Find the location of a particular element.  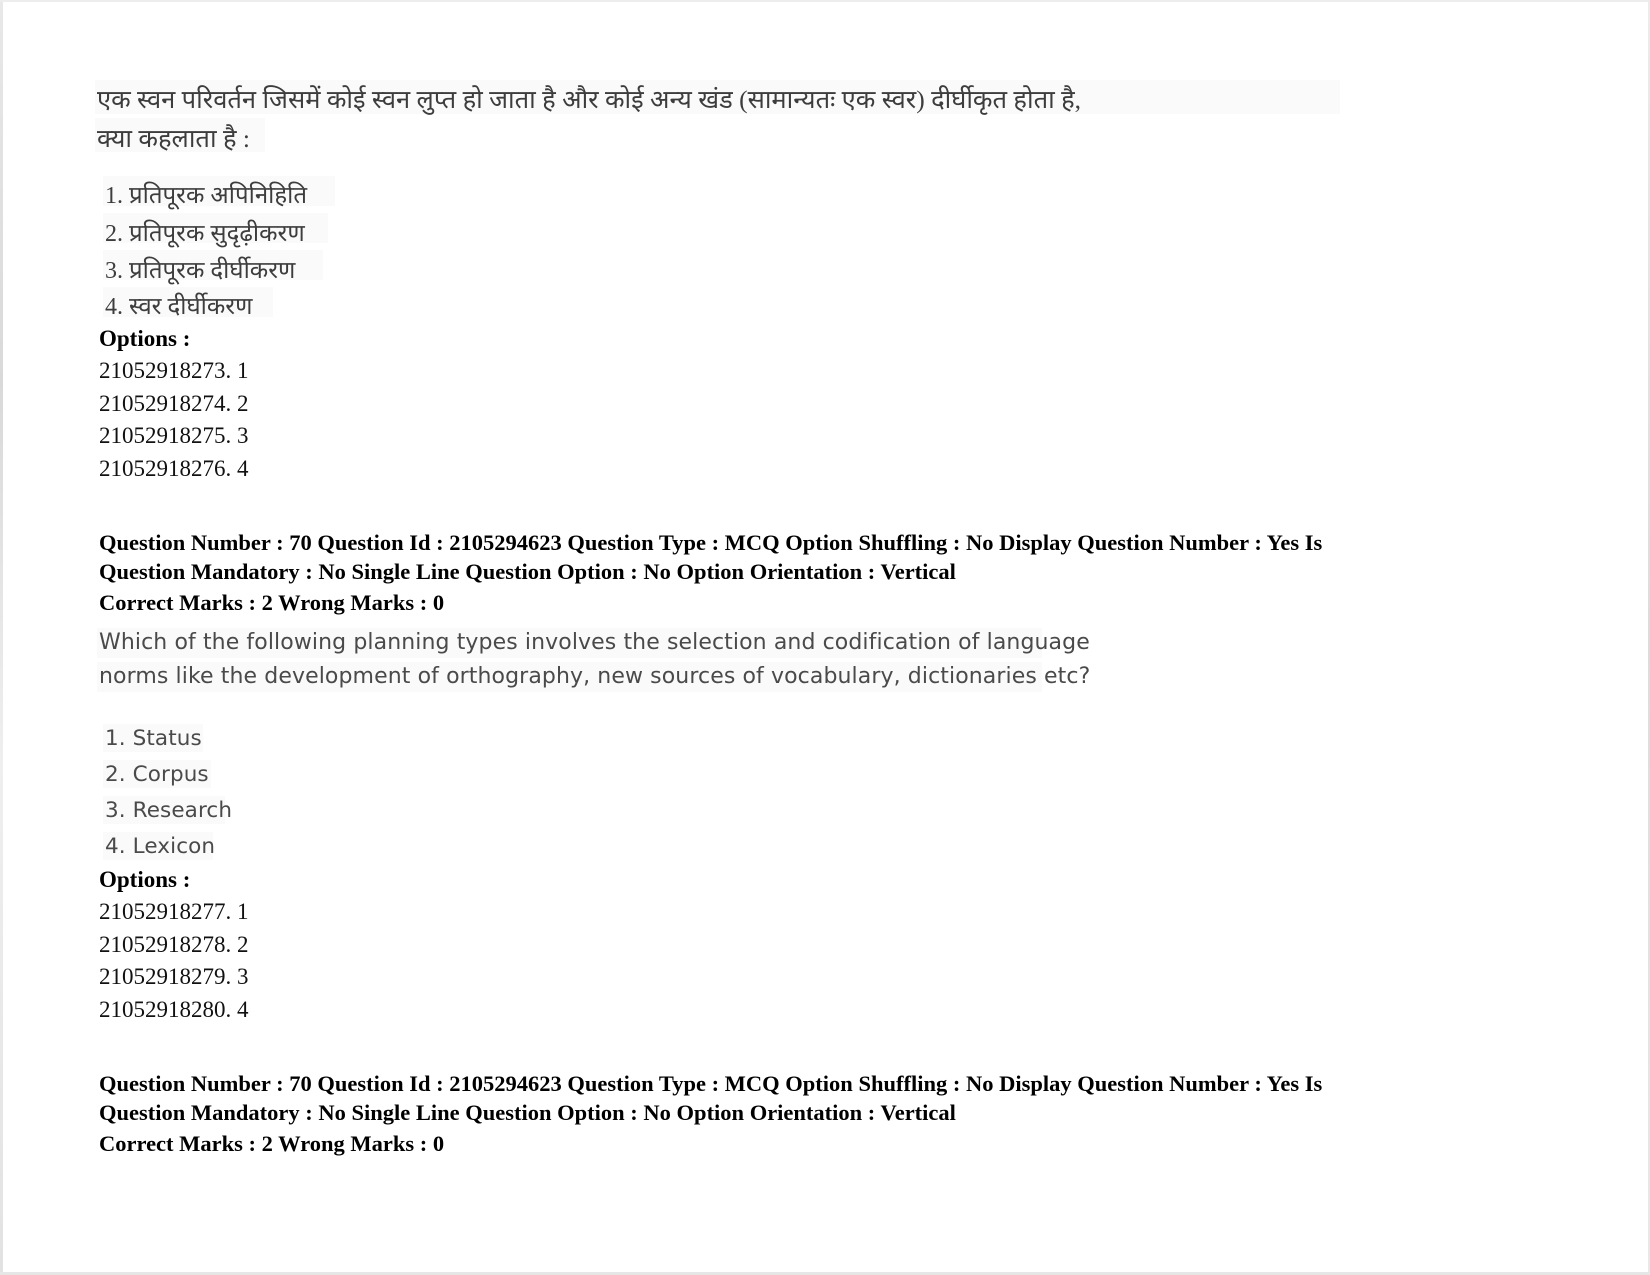

question-2-option-id-2: 21052918278. 2 is located at coordinates (174, 944).